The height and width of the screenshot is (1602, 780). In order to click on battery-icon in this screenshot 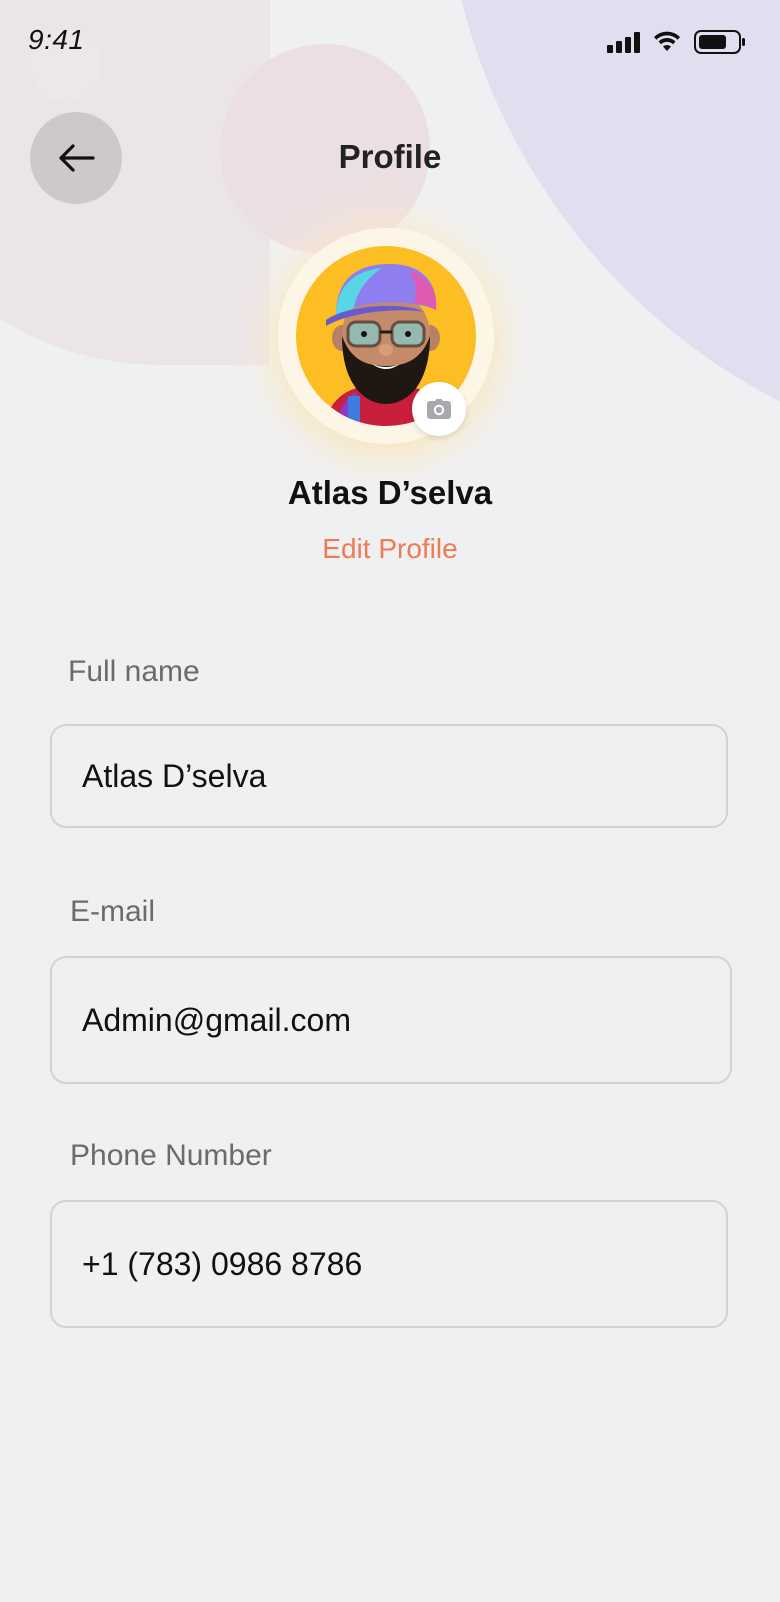, I will do `click(719, 42)`.